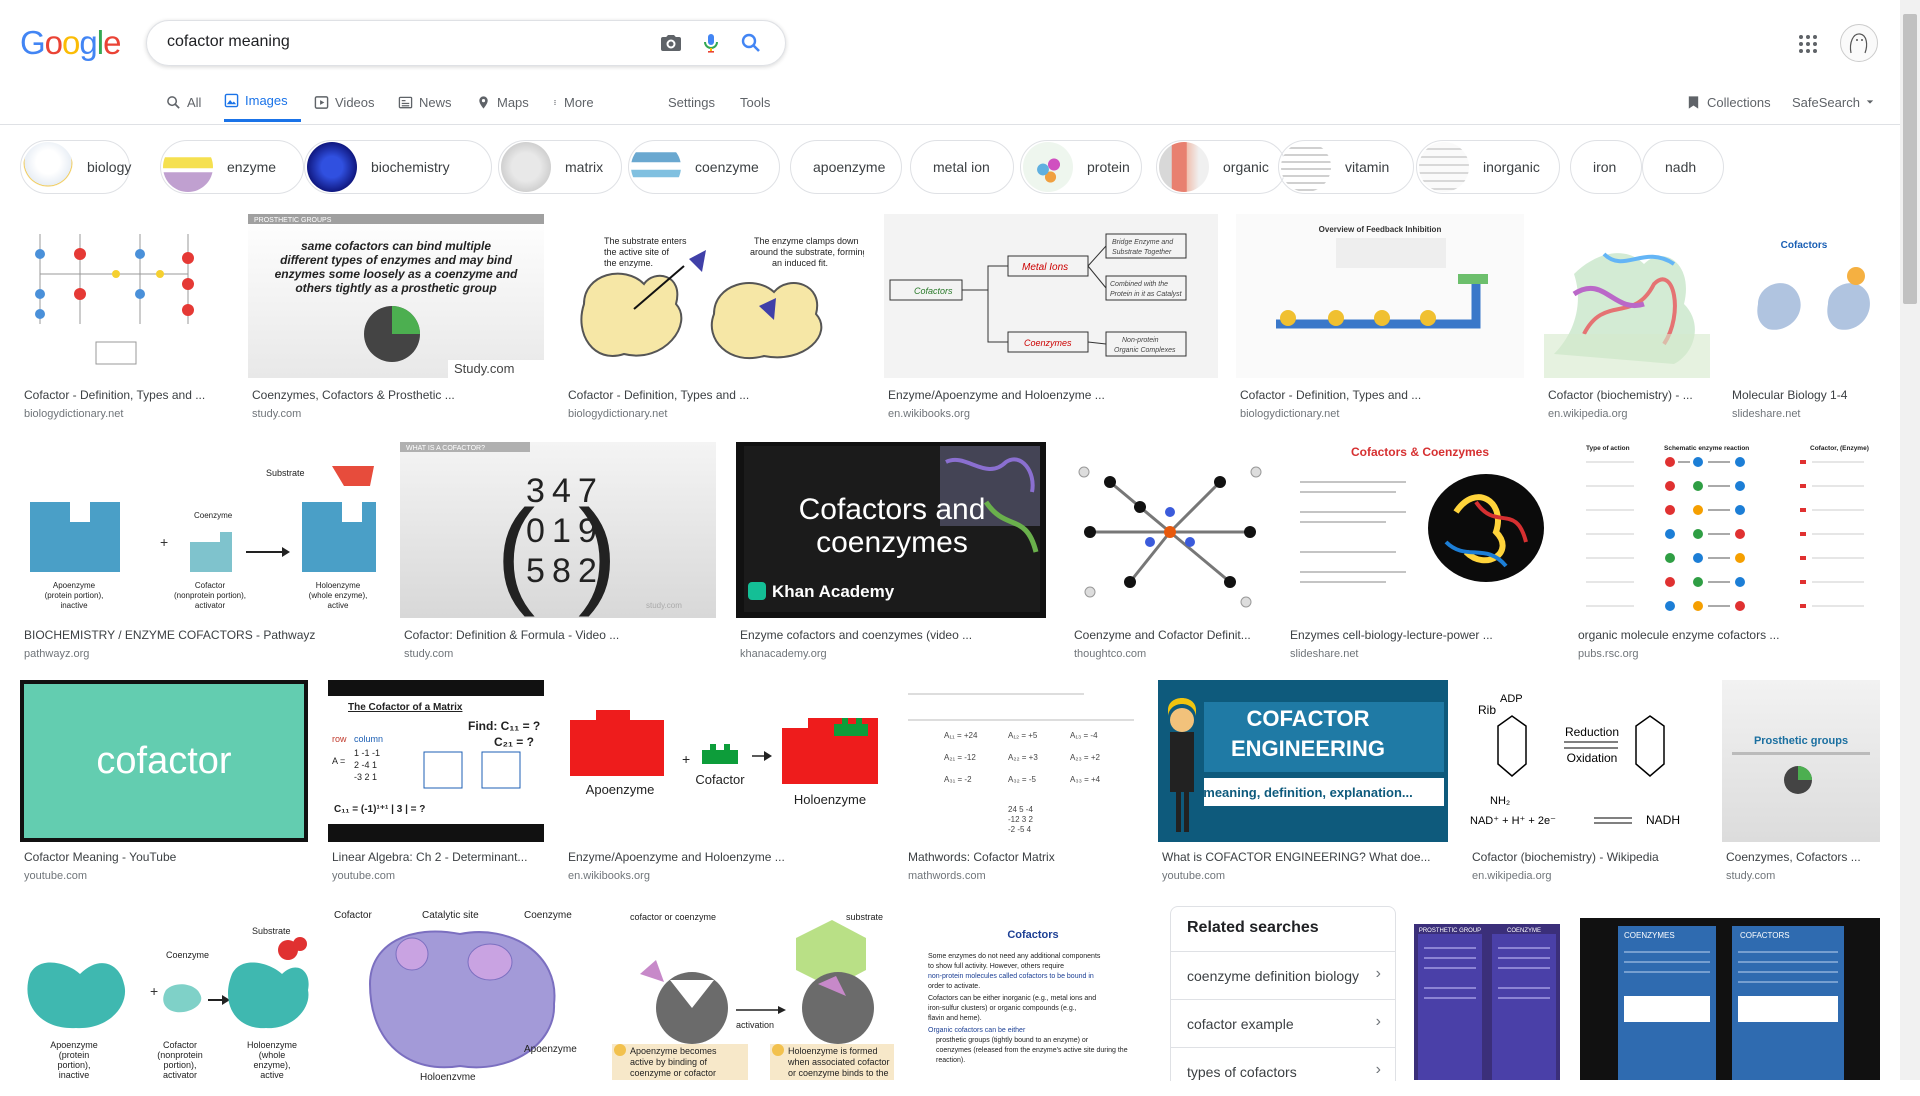 This screenshot has width=1920, height=1096. Describe the element at coordinates (425, 102) in the screenshot. I see `tab-news: News` at that location.